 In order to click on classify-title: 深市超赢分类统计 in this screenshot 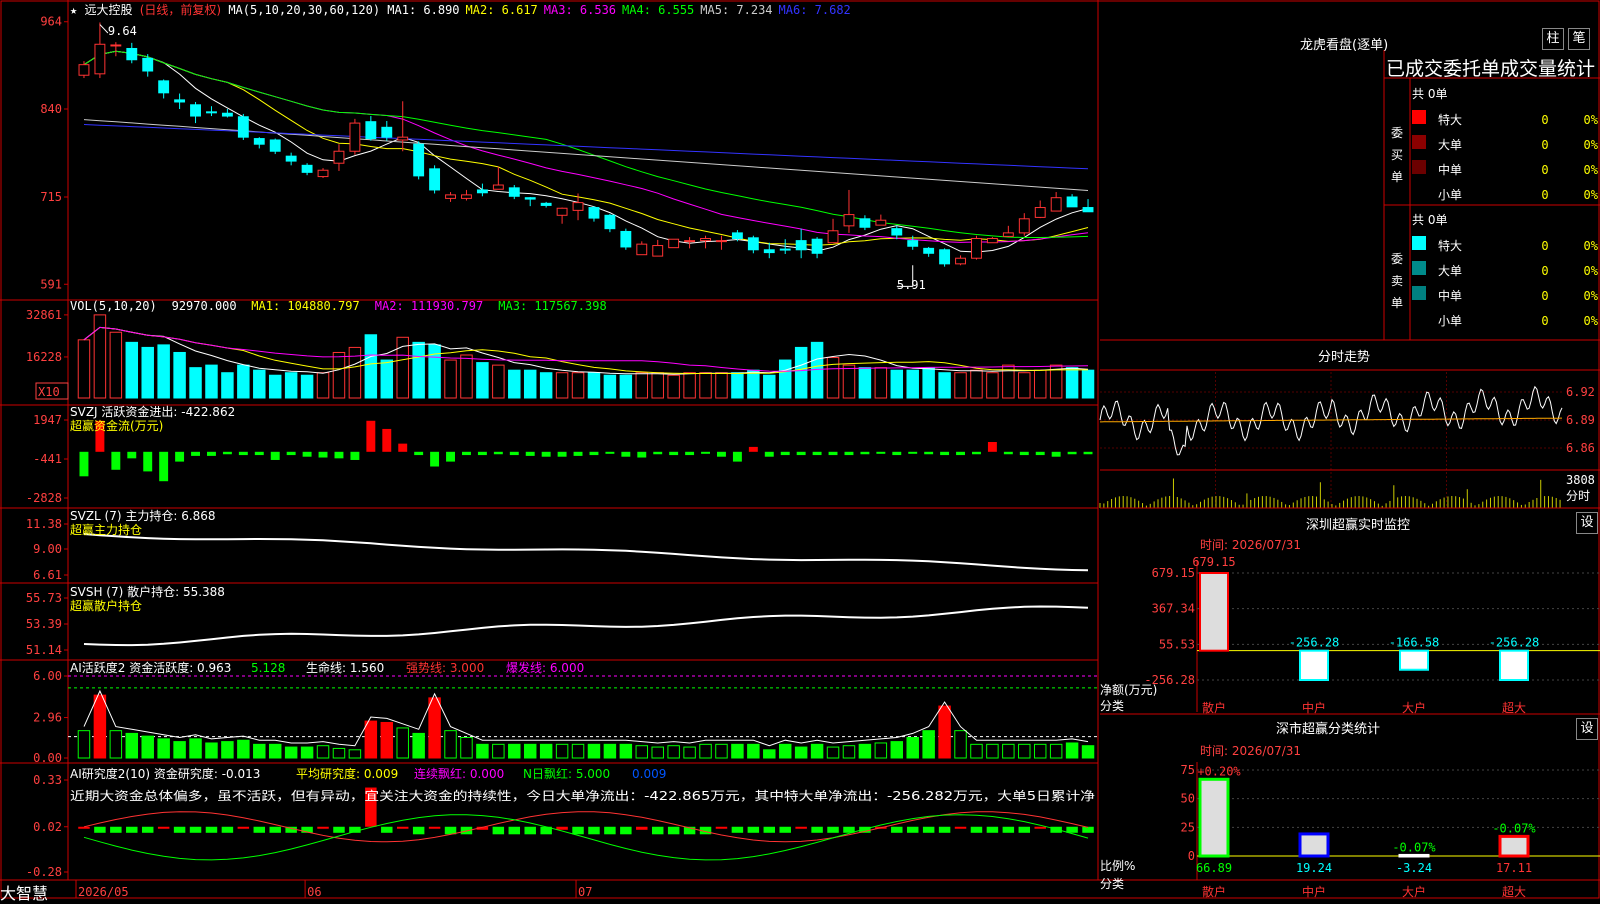, I will do `click(1328, 729)`.